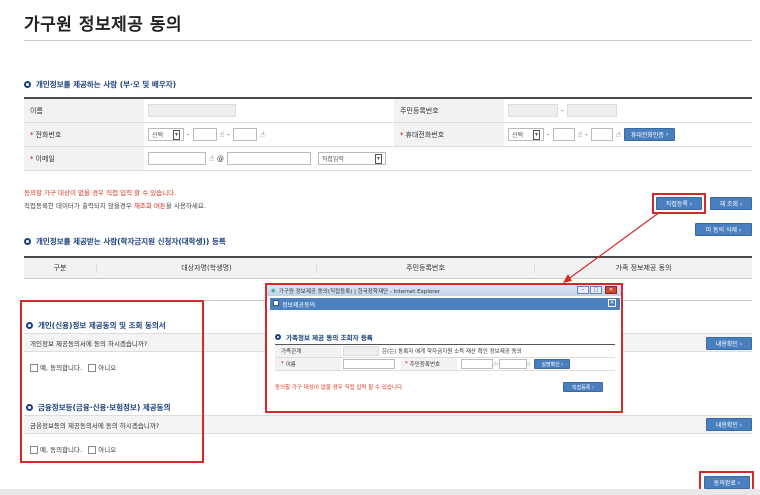  I want to click on email-domain-select: 직접입력 ▾, so click(351, 158).